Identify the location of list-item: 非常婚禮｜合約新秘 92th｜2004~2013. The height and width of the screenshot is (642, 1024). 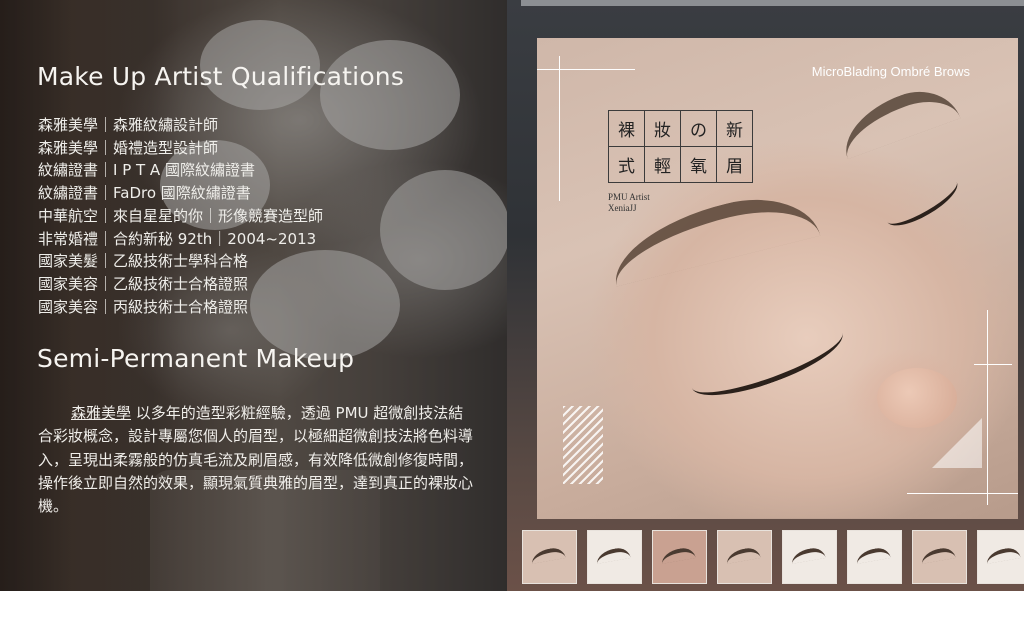
(177, 238).